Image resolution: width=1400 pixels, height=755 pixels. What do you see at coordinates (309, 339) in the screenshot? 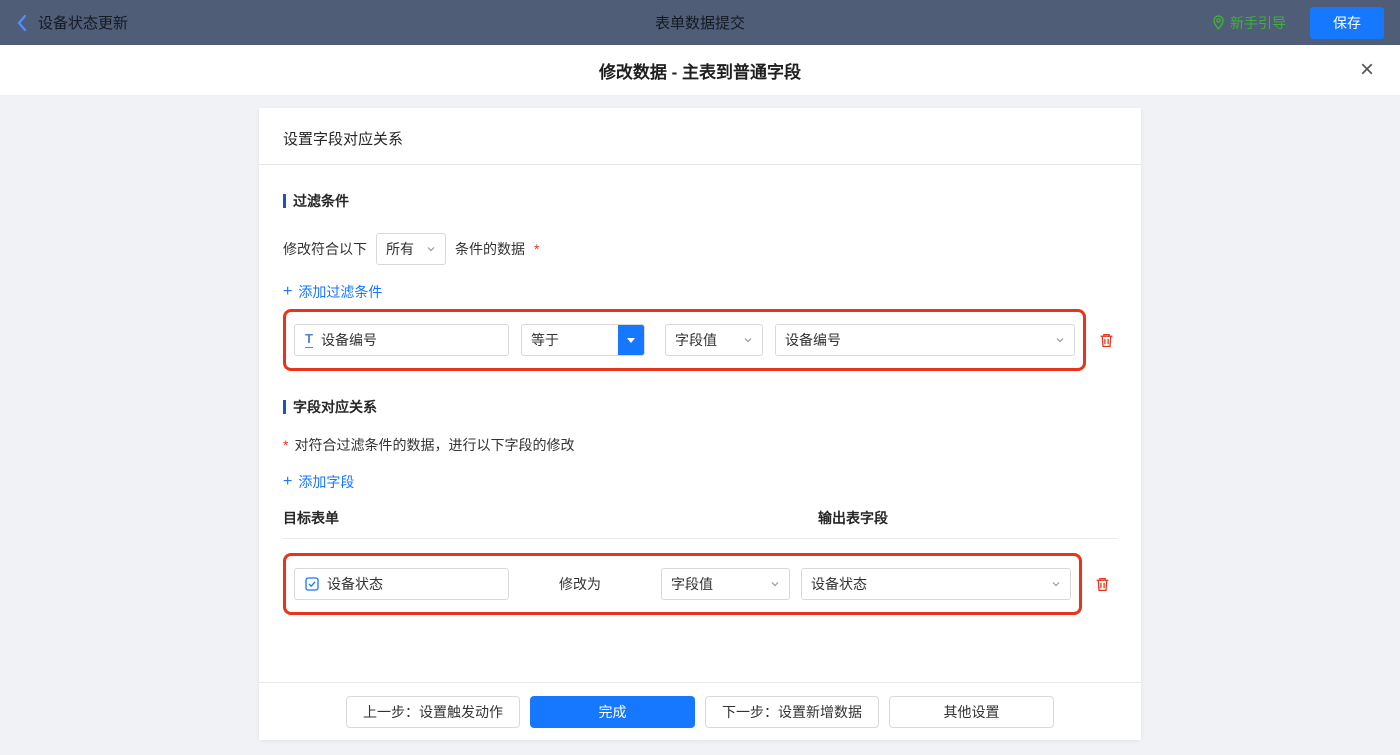
I see `text-field-icon: T` at bounding box center [309, 339].